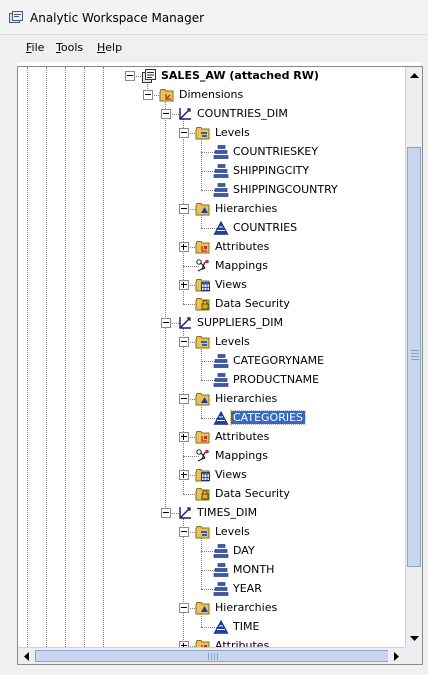 This screenshot has height=675, width=428. What do you see at coordinates (241, 265) in the screenshot?
I see `tree-node-label: Mappings` at bounding box center [241, 265].